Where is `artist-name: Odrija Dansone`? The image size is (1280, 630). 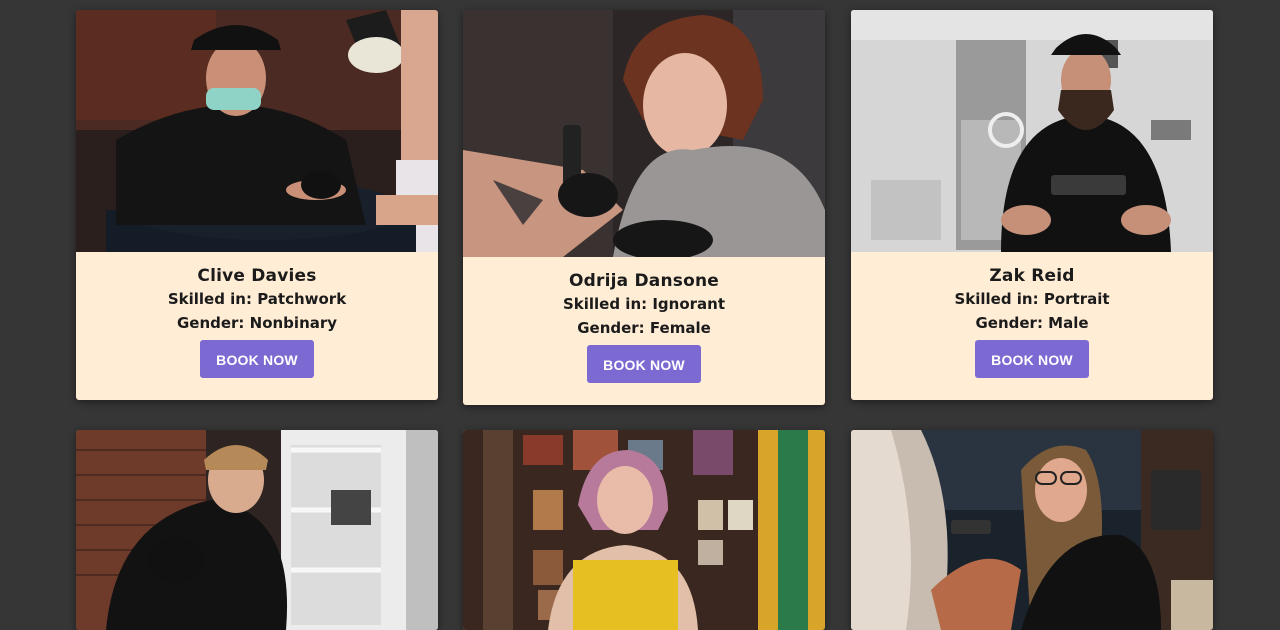
artist-name: Odrija Dansone is located at coordinates (644, 281).